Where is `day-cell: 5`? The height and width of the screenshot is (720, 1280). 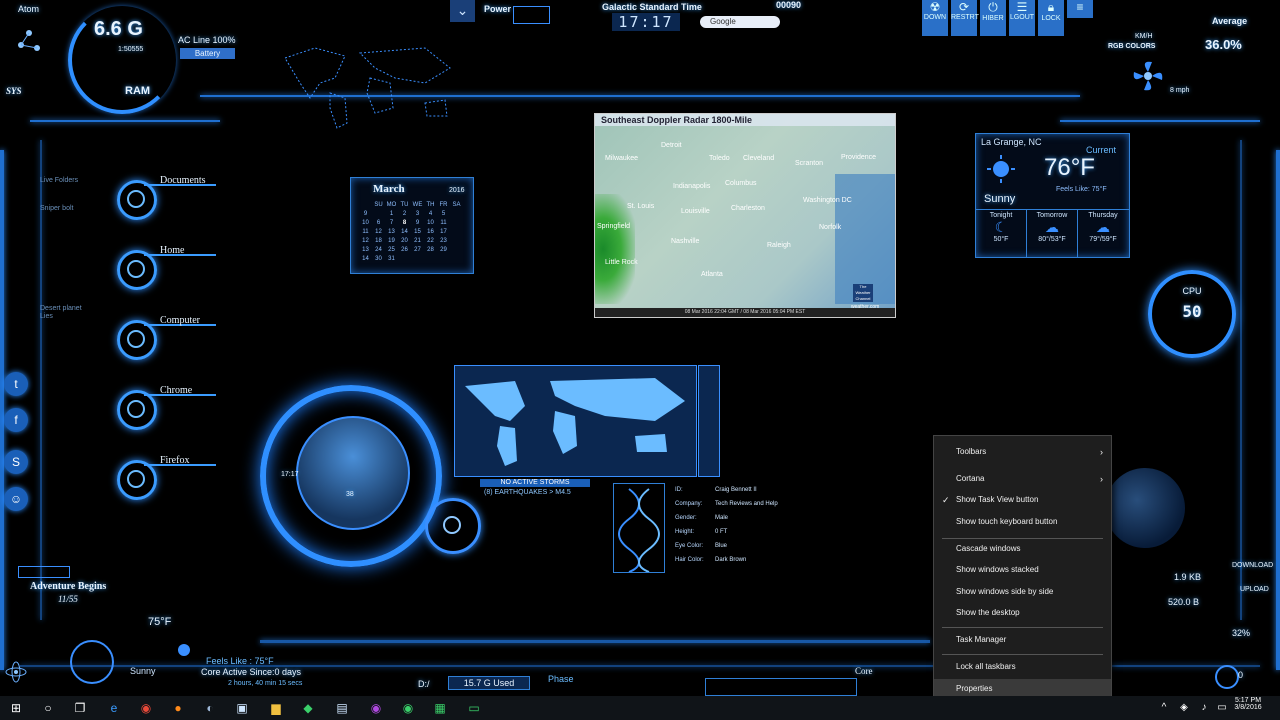 day-cell: 5 is located at coordinates (443, 213).